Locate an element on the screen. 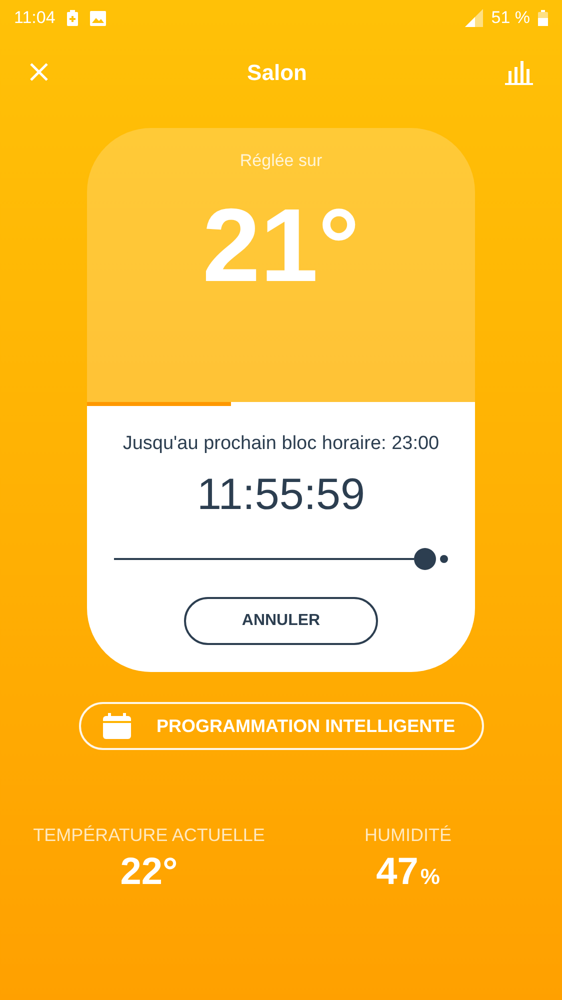  setpoint-label: Réglée sur is located at coordinates (281, 161).